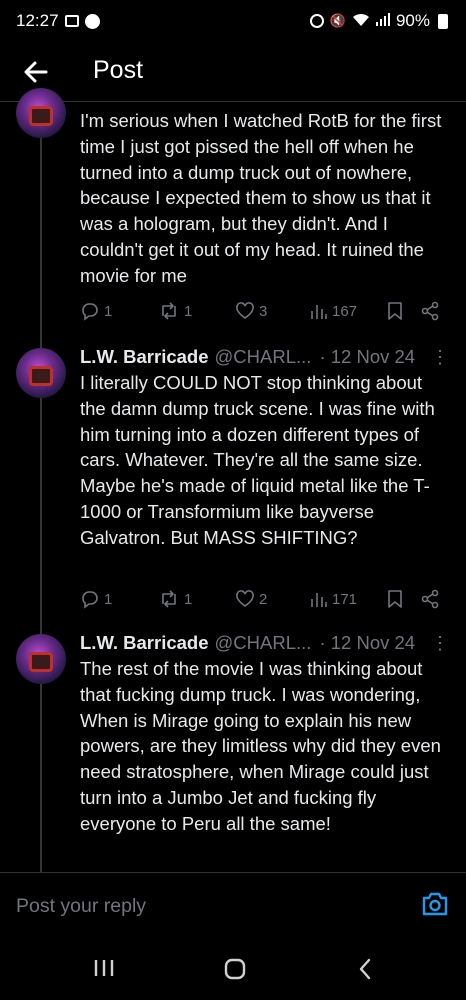 The image size is (466, 1000). Describe the element at coordinates (337, 20) in the screenshot. I see `mute-icon: 🔇` at that location.